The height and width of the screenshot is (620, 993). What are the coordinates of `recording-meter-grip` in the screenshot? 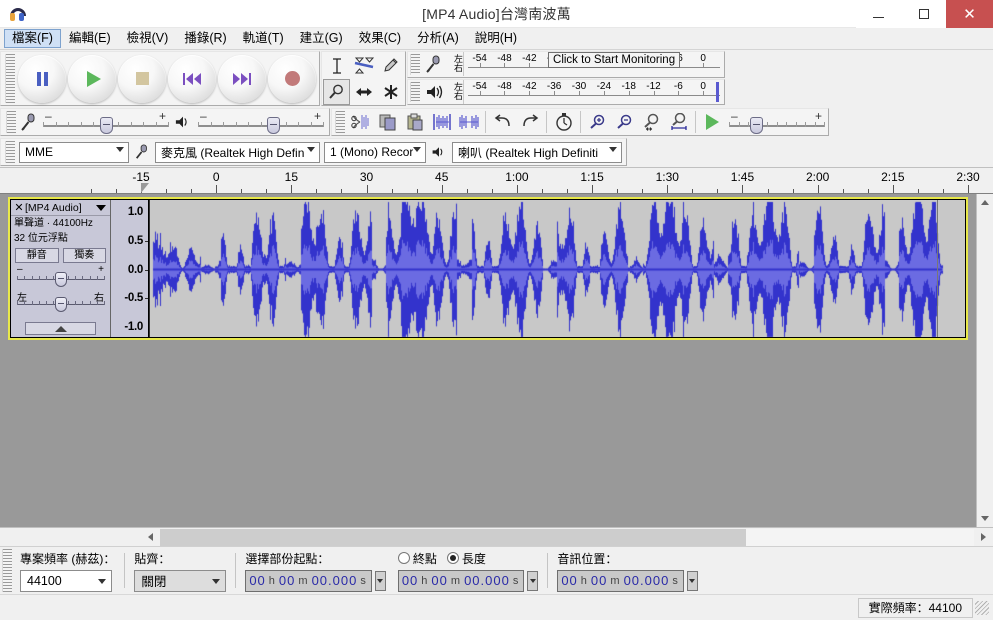 It's located at (415, 64).